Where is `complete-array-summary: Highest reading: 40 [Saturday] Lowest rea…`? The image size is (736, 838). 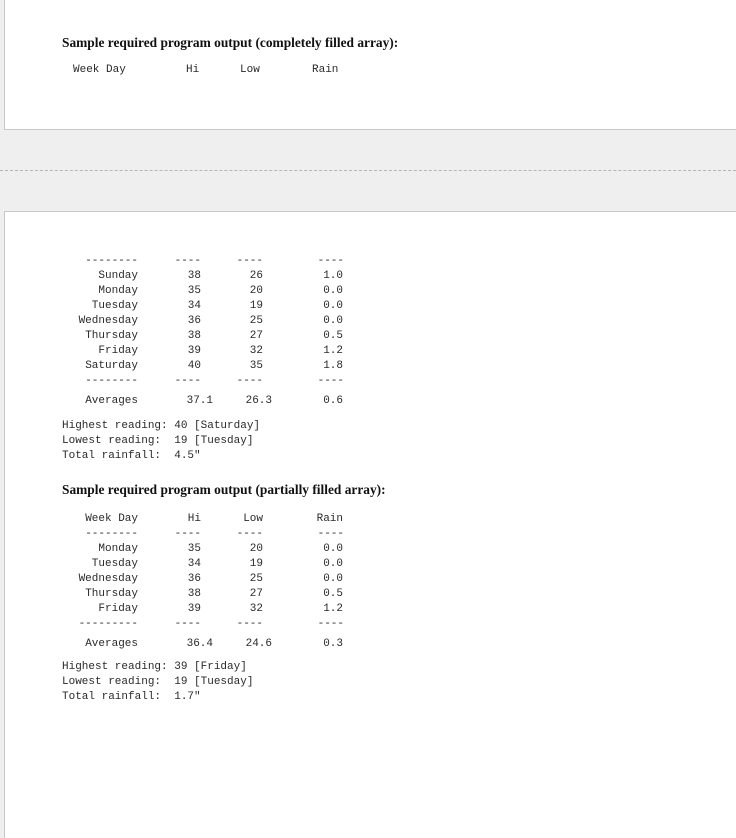
complete-array-summary: Highest reading: 40 [Saturday] Lowest rea… is located at coordinates (161, 441).